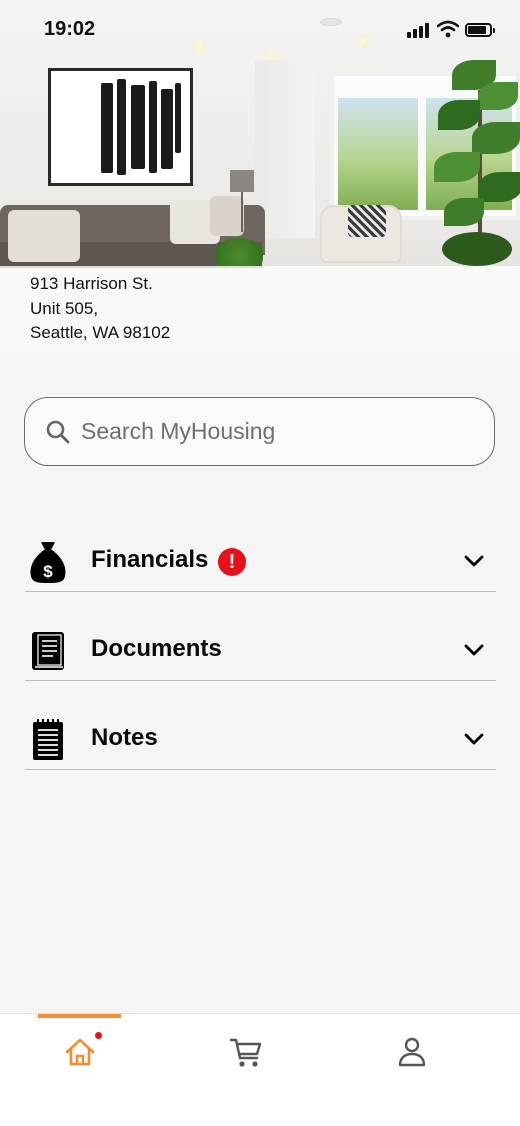  I want to click on search-bar, so click(259, 431).